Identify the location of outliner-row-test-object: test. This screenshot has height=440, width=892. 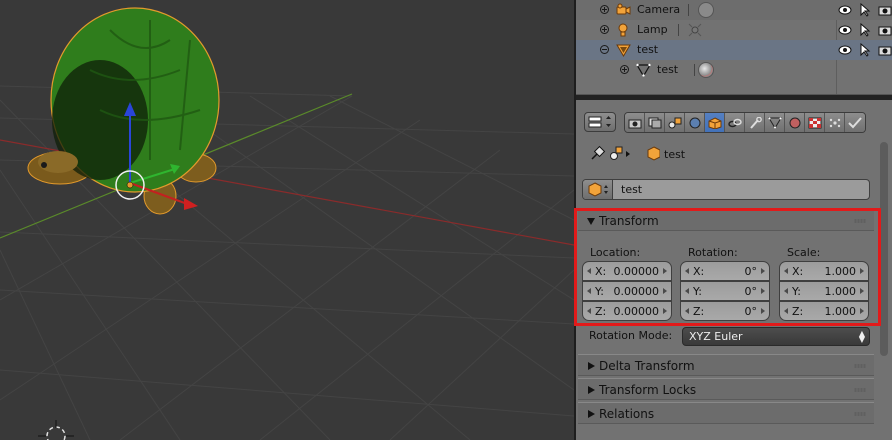
(734, 50).